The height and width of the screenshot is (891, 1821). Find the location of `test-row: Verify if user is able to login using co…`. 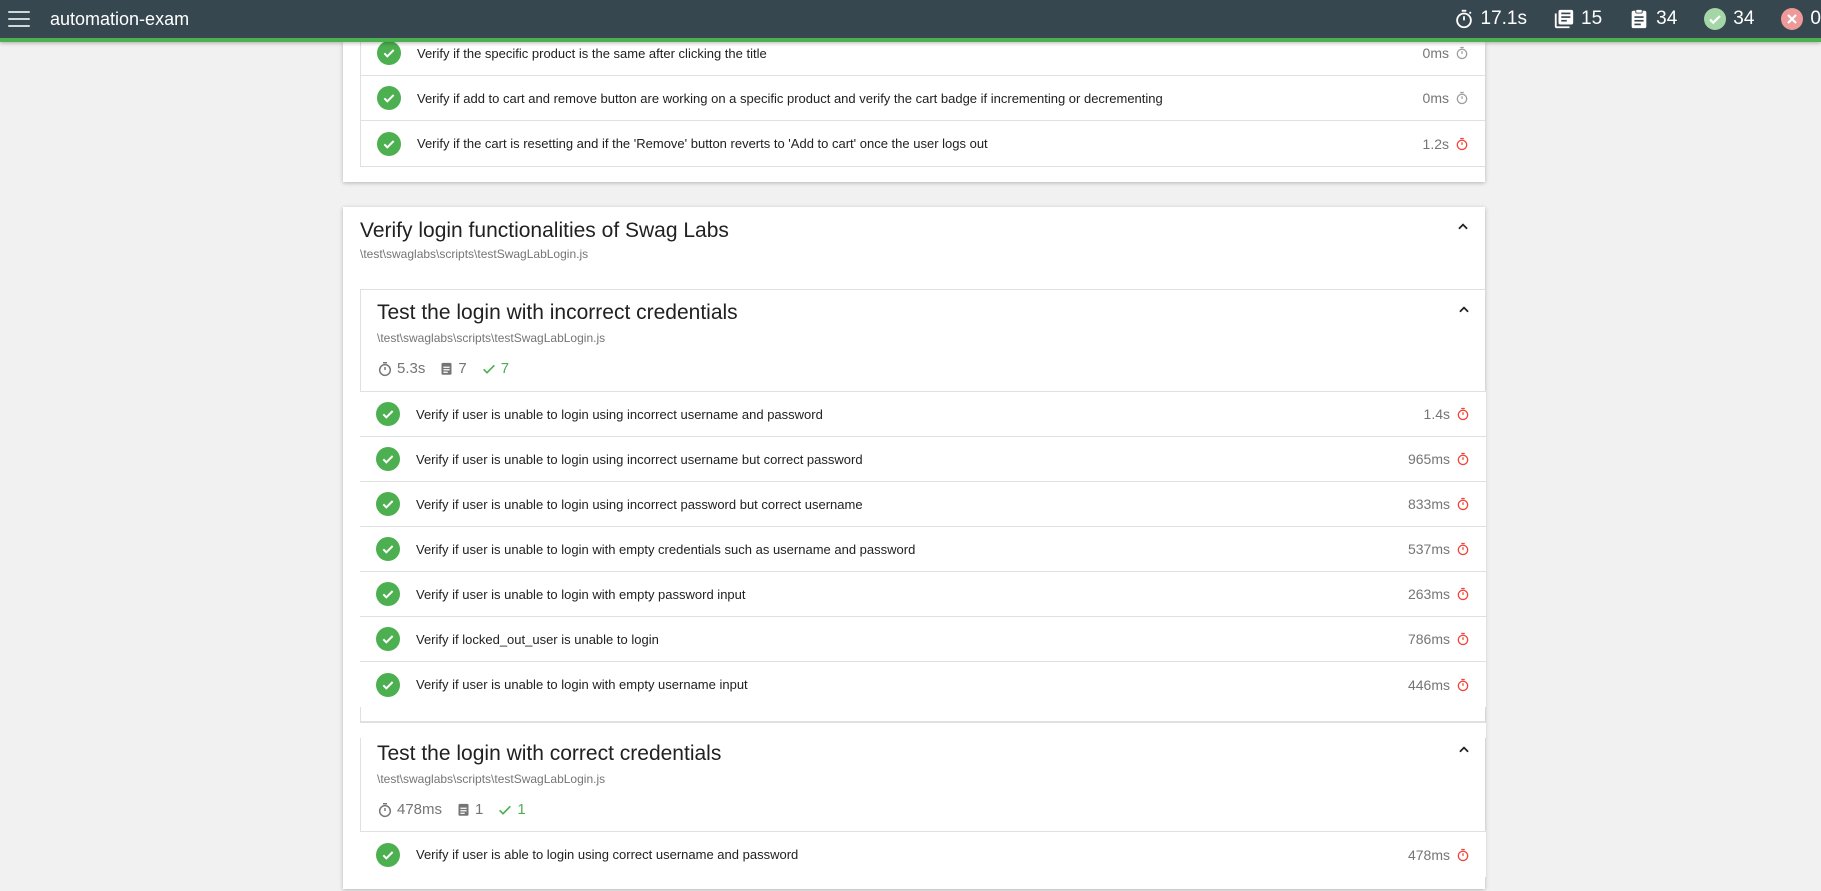

test-row: Verify if user is able to login using co… is located at coordinates (923, 854).